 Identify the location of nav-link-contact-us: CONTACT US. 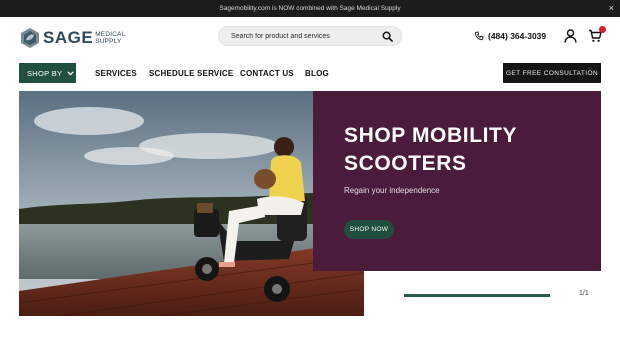
(267, 73).